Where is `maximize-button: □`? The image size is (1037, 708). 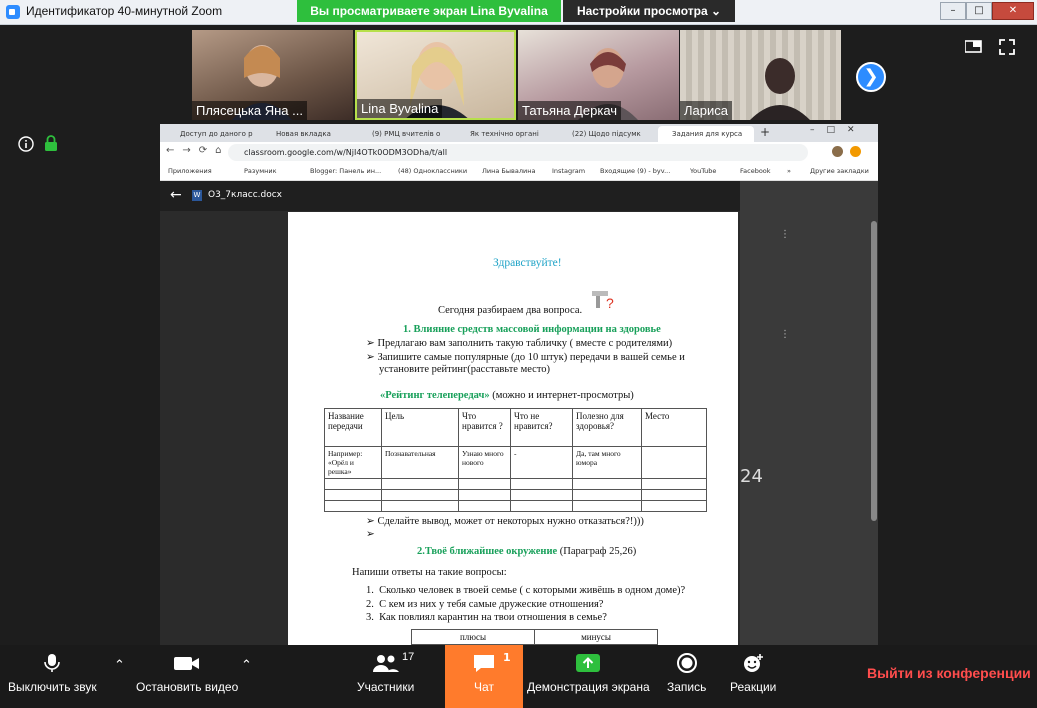
maximize-button: □ is located at coordinates (979, 11).